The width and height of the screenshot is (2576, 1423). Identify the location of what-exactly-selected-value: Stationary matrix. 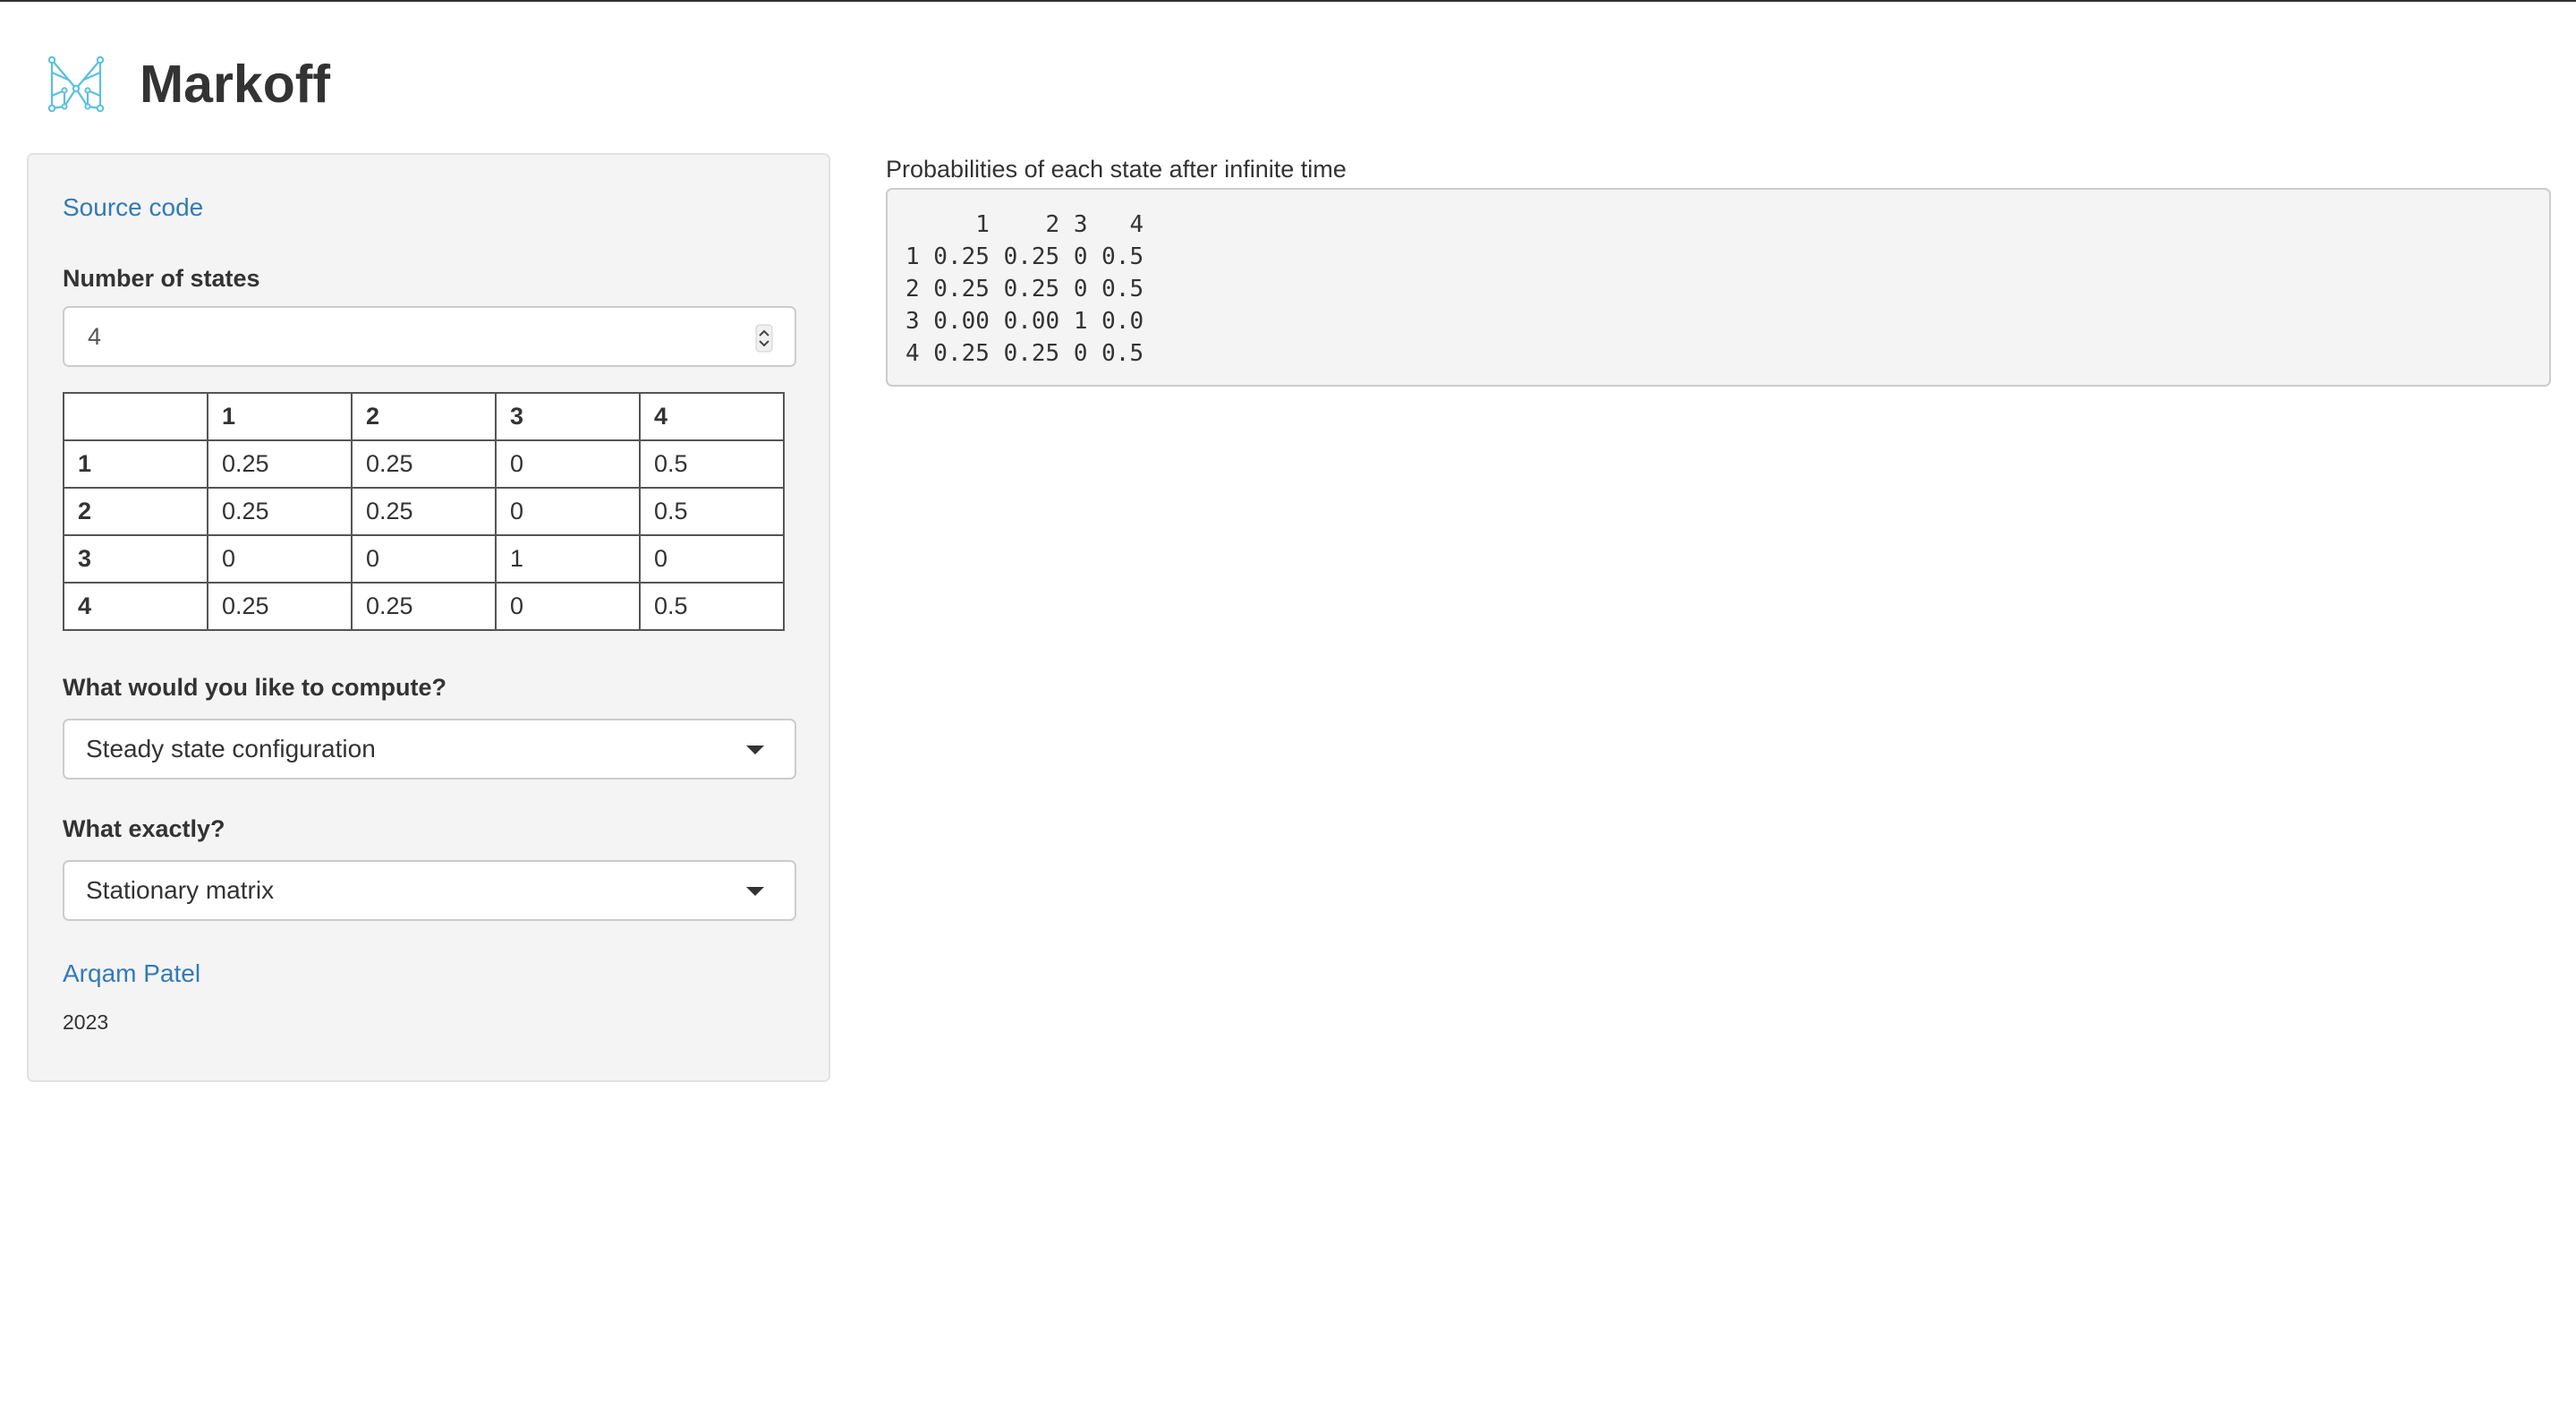
(180, 890).